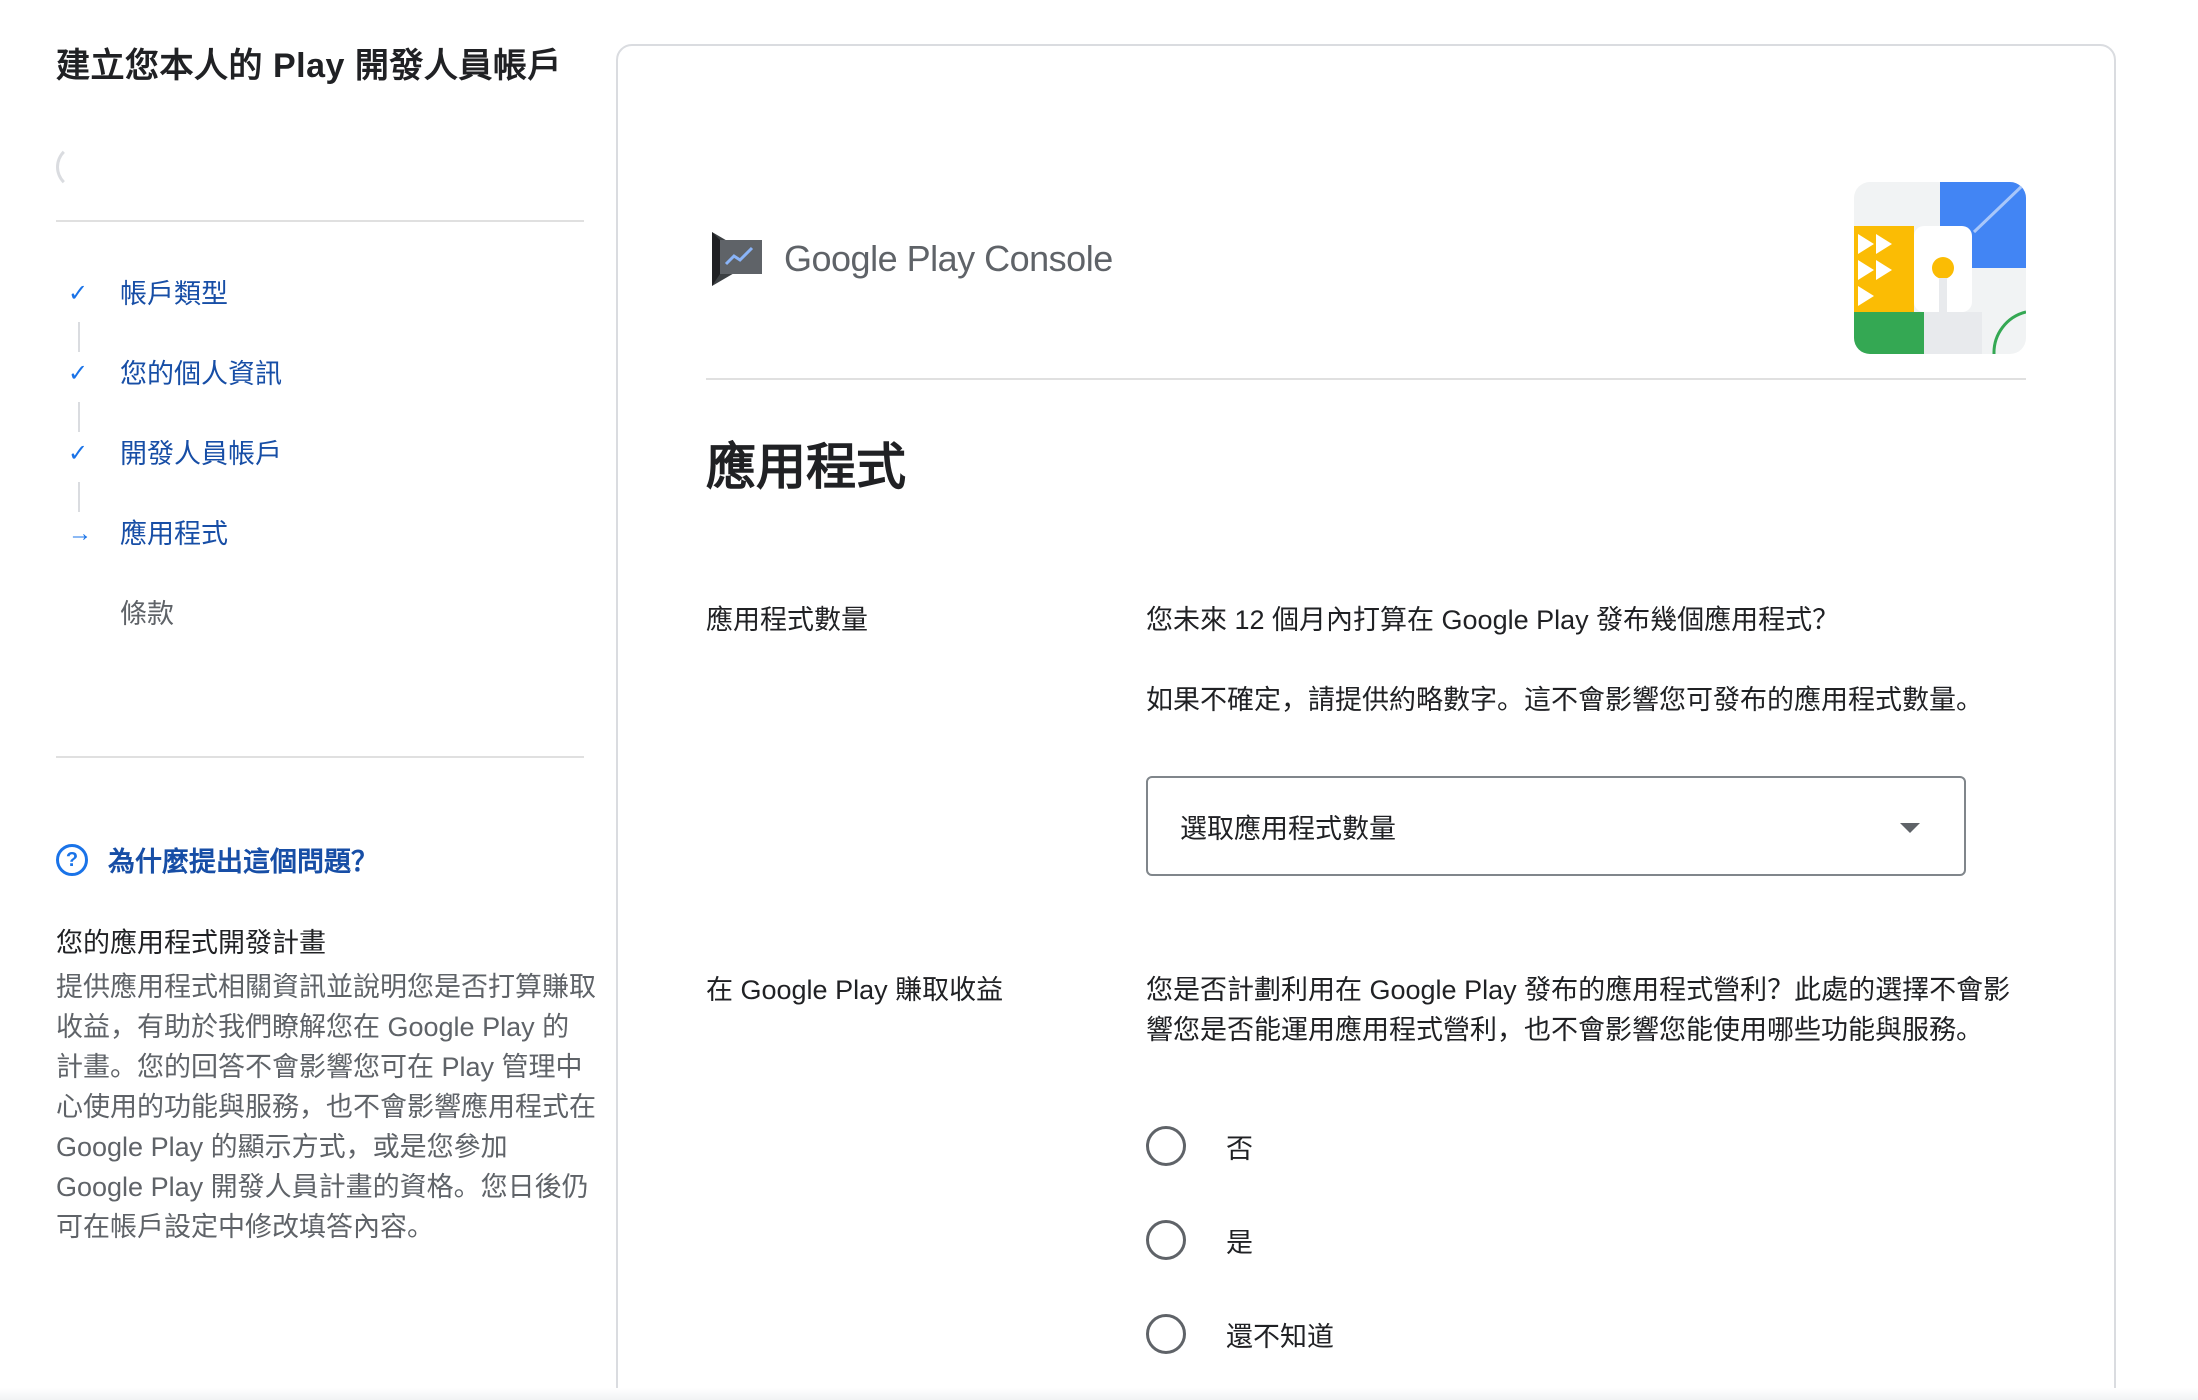  What do you see at coordinates (787, 620) in the screenshot?
I see `app-count-label: 應用程式數量` at bounding box center [787, 620].